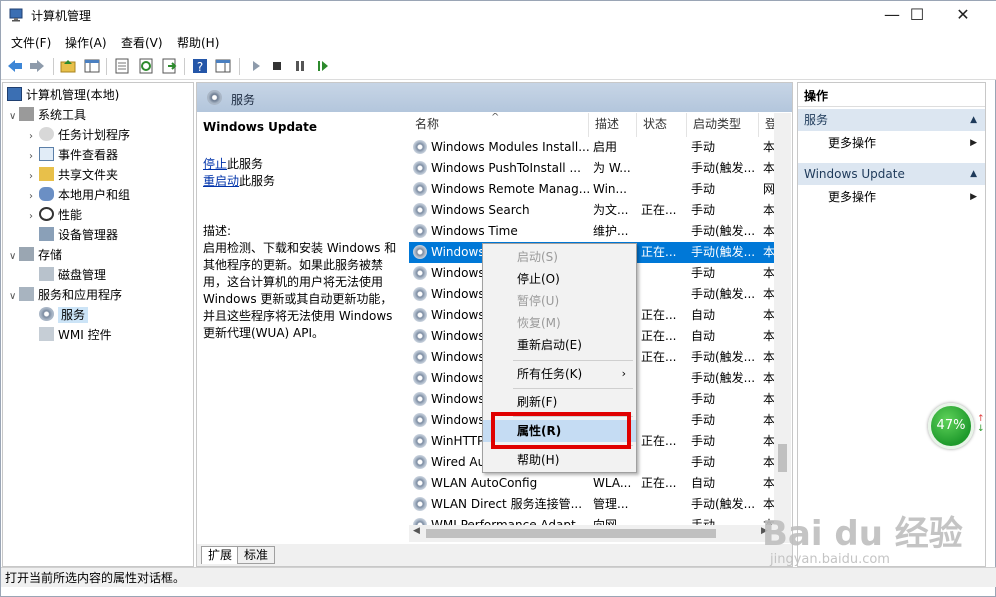  I want to click on menu-item-start: 启动(S), so click(559, 257).